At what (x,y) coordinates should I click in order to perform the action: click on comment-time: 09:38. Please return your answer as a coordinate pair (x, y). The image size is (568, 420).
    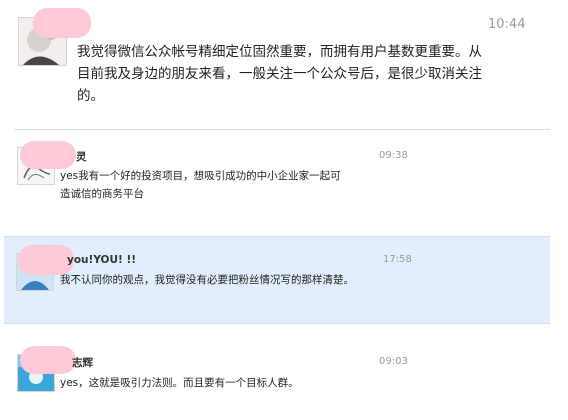
    Looking at the image, I should click on (393, 155).